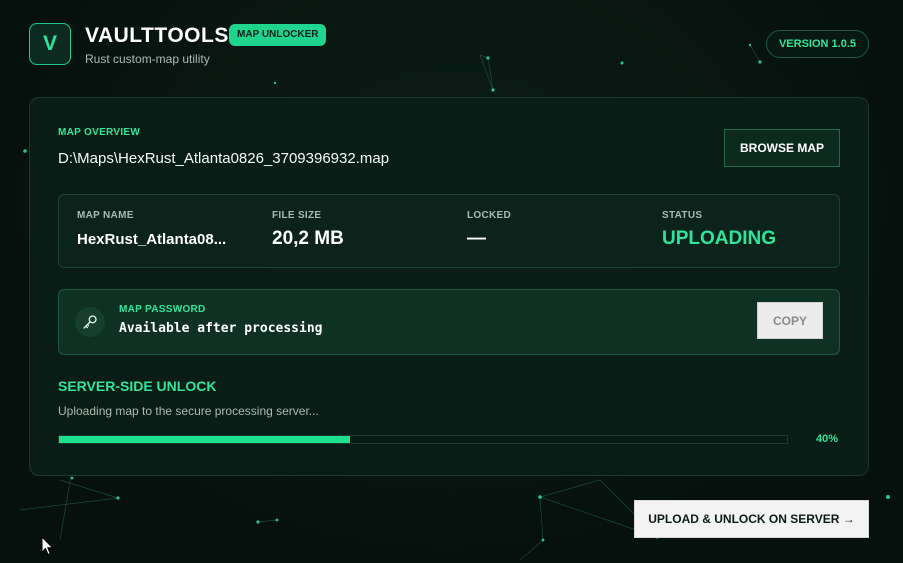  I want to click on locked-label: LOCKED, so click(489, 215).